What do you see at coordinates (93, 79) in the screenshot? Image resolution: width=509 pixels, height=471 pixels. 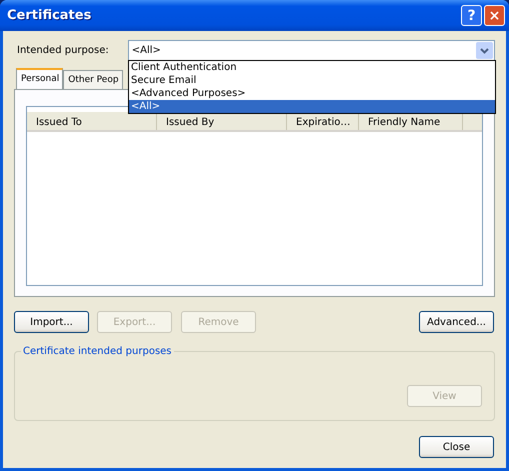 I see `tab: Other Peop` at bounding box center [93, 79].